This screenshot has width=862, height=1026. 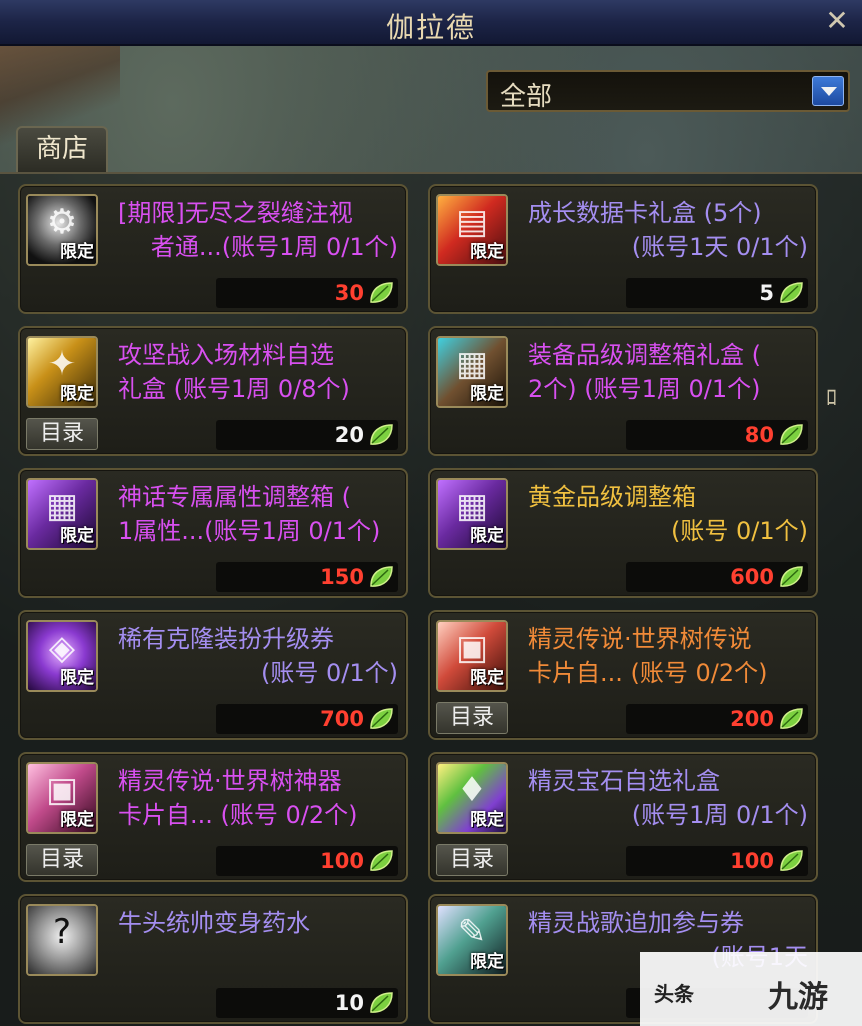 I want to click on item-name: 攻坚战入场材料自选 礼盒 (账号1周 0/8个), so click(x=234, y=372).